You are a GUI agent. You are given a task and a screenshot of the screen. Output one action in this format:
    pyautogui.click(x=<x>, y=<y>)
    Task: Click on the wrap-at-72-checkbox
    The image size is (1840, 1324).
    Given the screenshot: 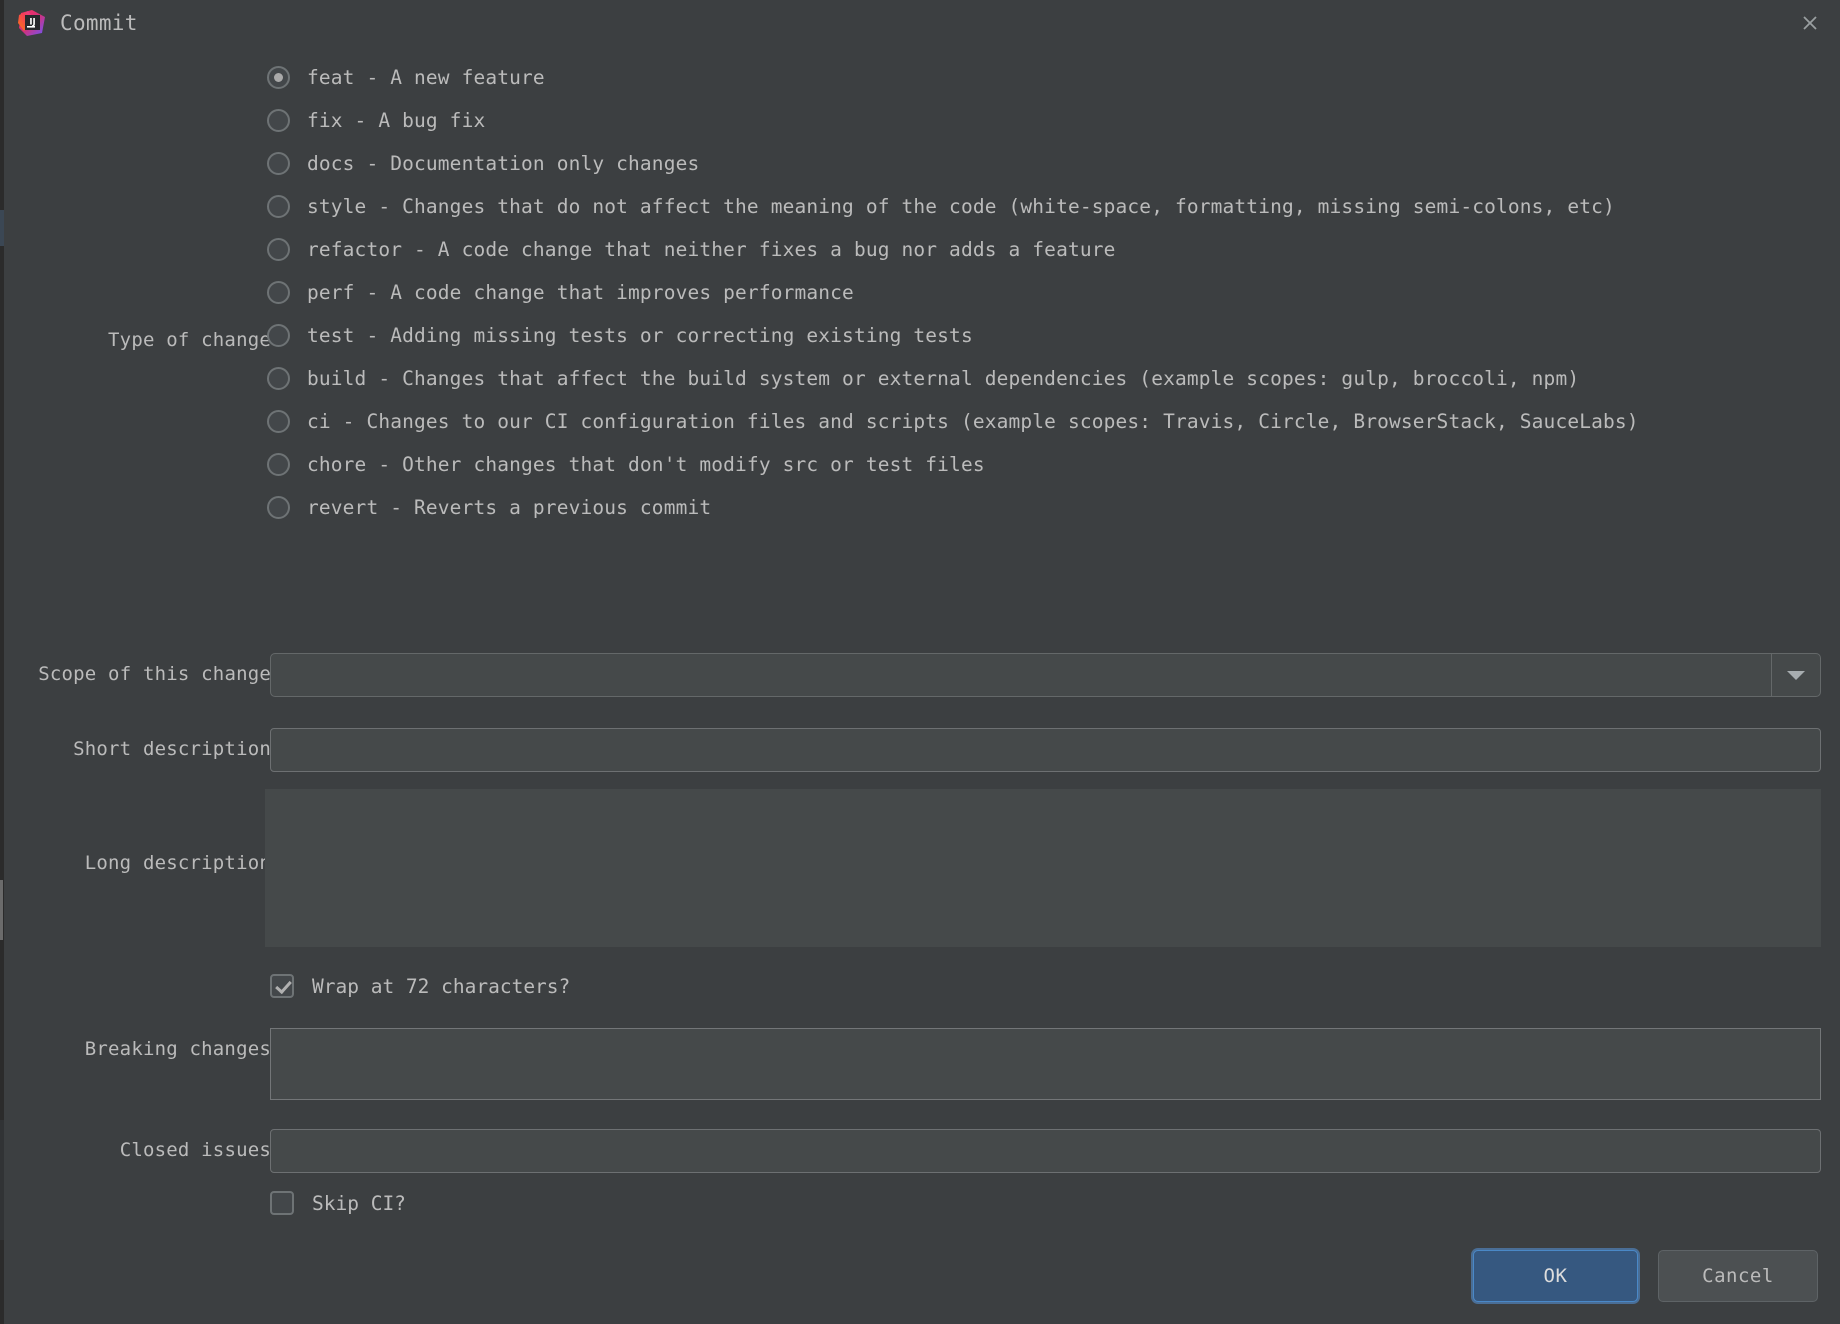 What is the action you would take?
    pyautogui.click(x=282, y=986)
    